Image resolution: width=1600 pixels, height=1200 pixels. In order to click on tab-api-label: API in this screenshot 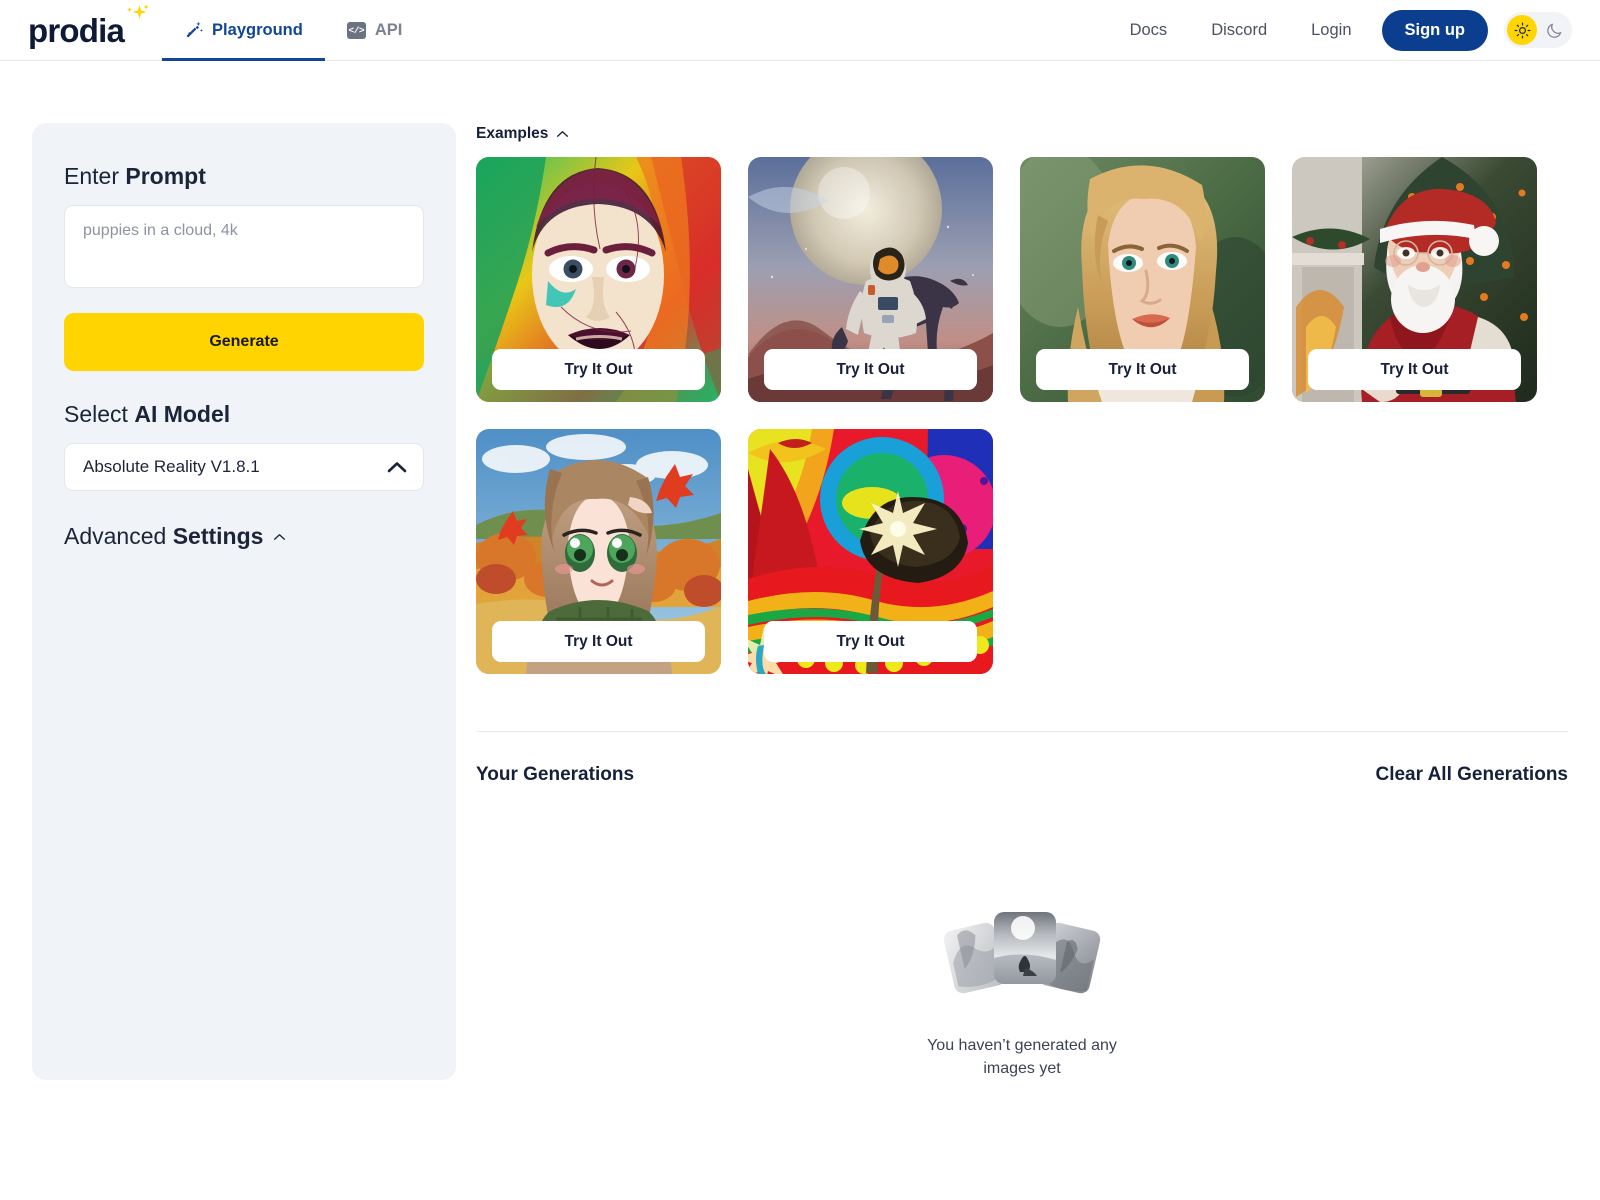, I will do `click(388, 29)`.